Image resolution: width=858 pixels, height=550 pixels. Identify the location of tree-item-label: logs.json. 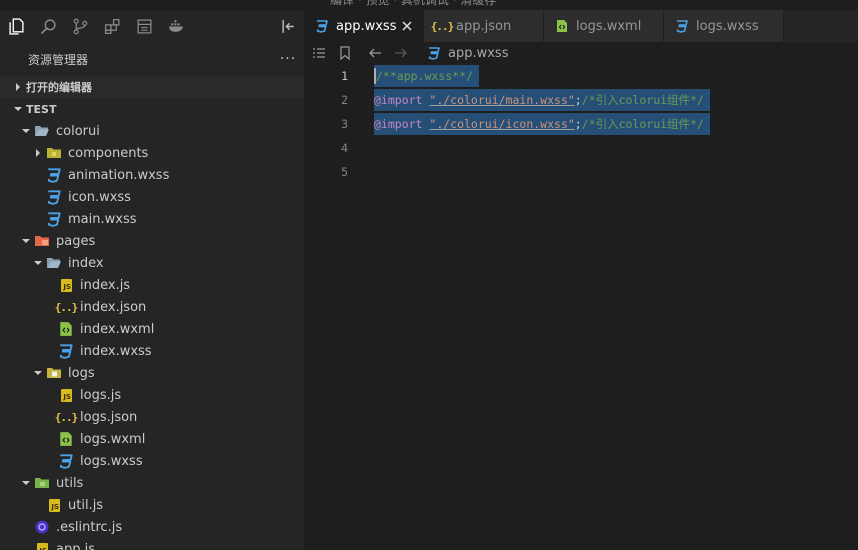
(109, 417).